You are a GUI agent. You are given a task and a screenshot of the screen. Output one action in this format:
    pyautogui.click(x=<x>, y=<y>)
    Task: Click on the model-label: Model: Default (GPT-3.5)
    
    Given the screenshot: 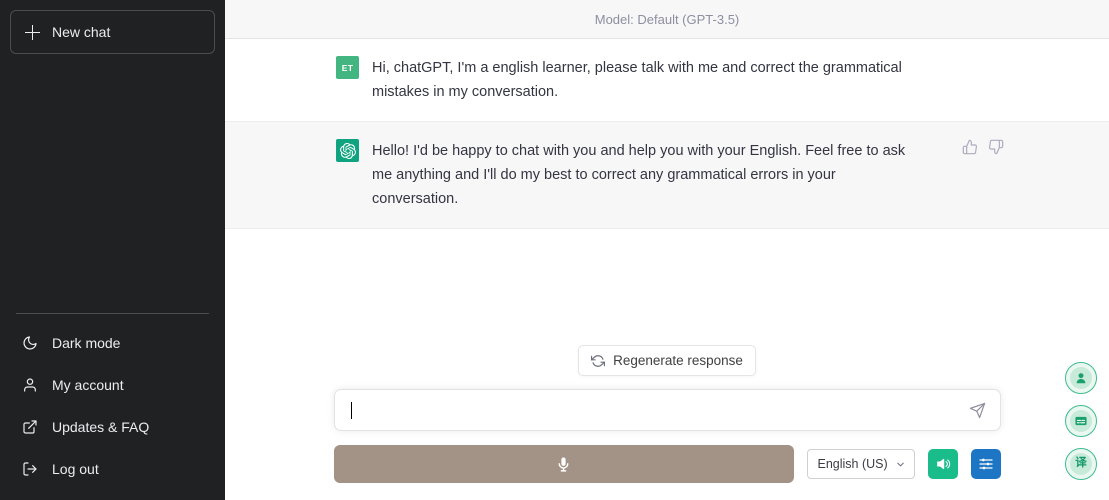 What is the action you would take?
    pyautogui.click(x=667, y=19)
    